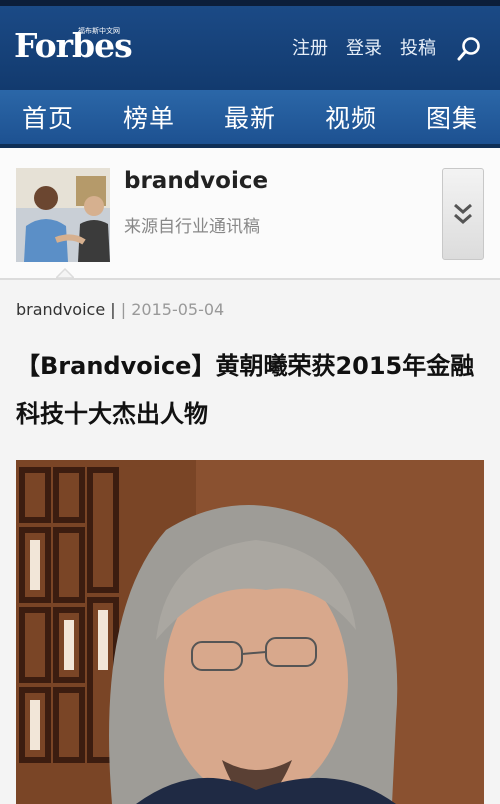 The height and width of the screenshot is (804, 500). Describe the element at coordinates (245, 390) in the screenshot. I see `article-title: 【Brandvoice】黄朝曦荣获2015年金融科技十大杰出人物` at that location.